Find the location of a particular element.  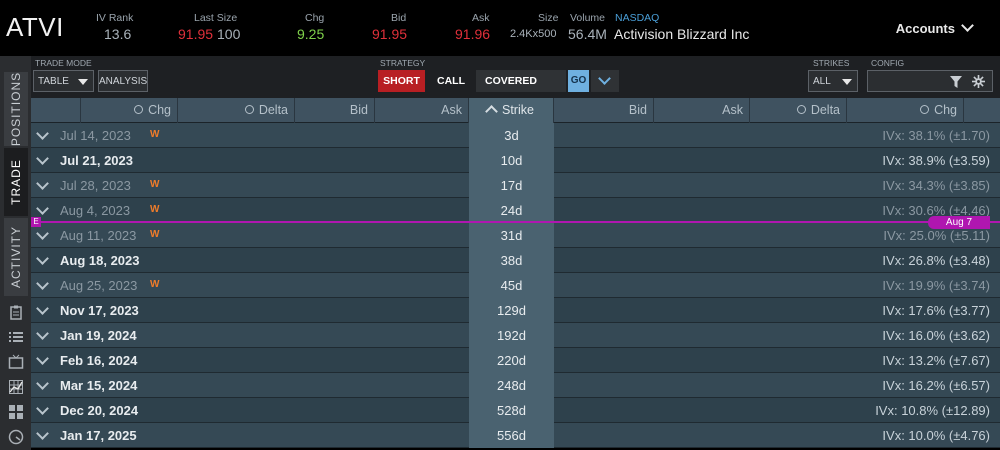

expiration-row: Aug 18, 2023 38d IVx: 26.8% (±3.48) is located at coordinates (515, 260).